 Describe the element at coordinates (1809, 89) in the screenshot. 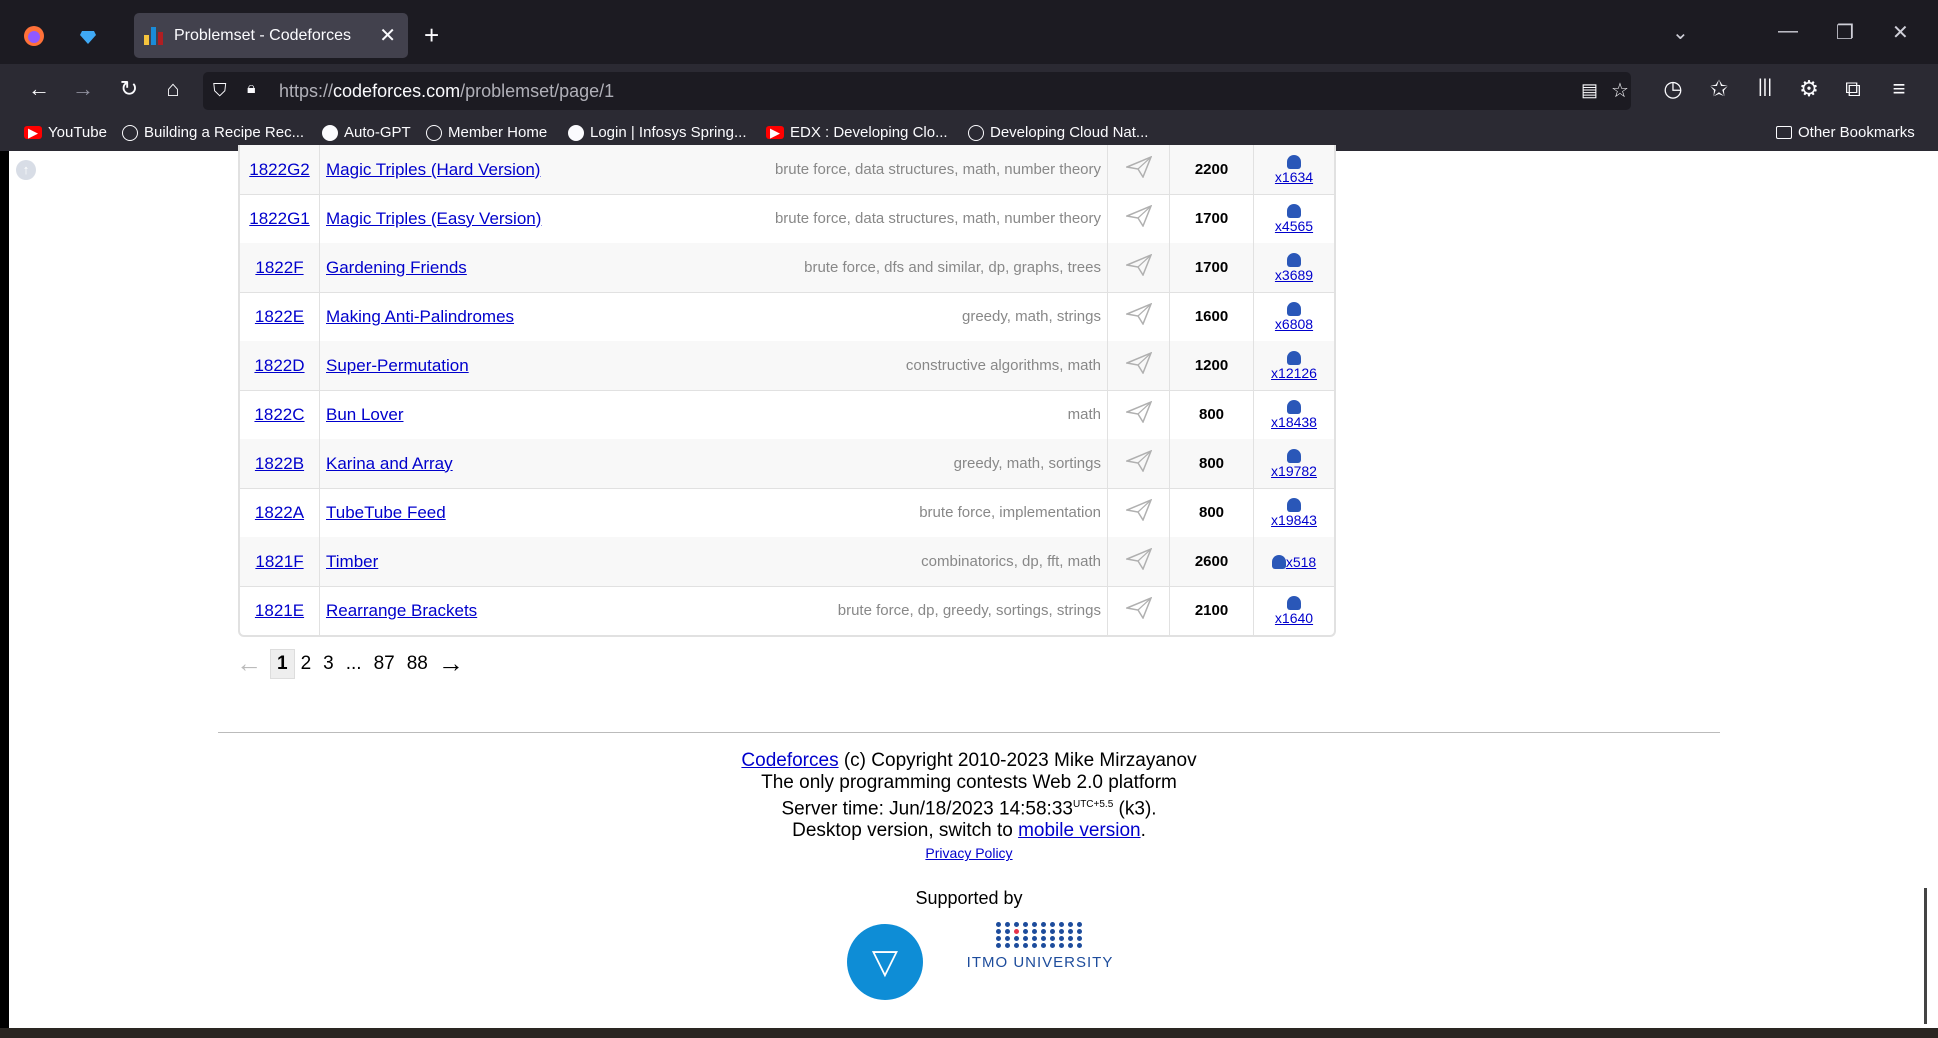

I see `settings-gear-icon: ⚙` at that location.